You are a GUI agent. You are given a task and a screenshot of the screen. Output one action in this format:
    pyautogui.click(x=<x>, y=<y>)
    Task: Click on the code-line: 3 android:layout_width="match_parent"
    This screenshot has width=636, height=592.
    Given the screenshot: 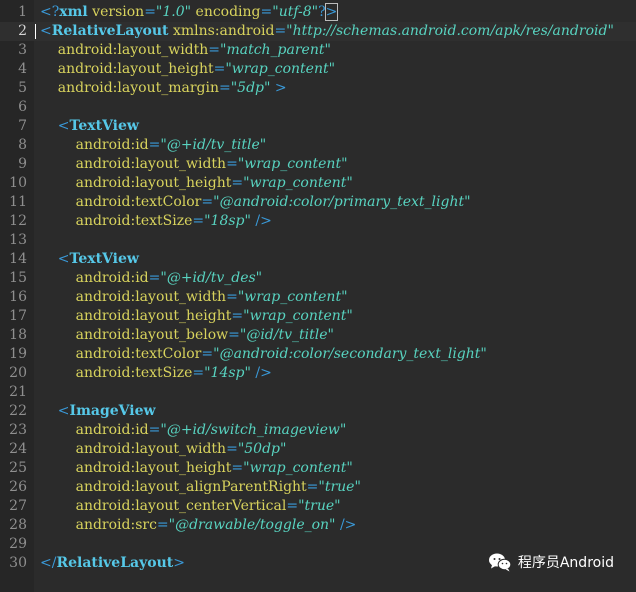 What is the action you would take?
    pyautogui.click(x=318, y=50)
    